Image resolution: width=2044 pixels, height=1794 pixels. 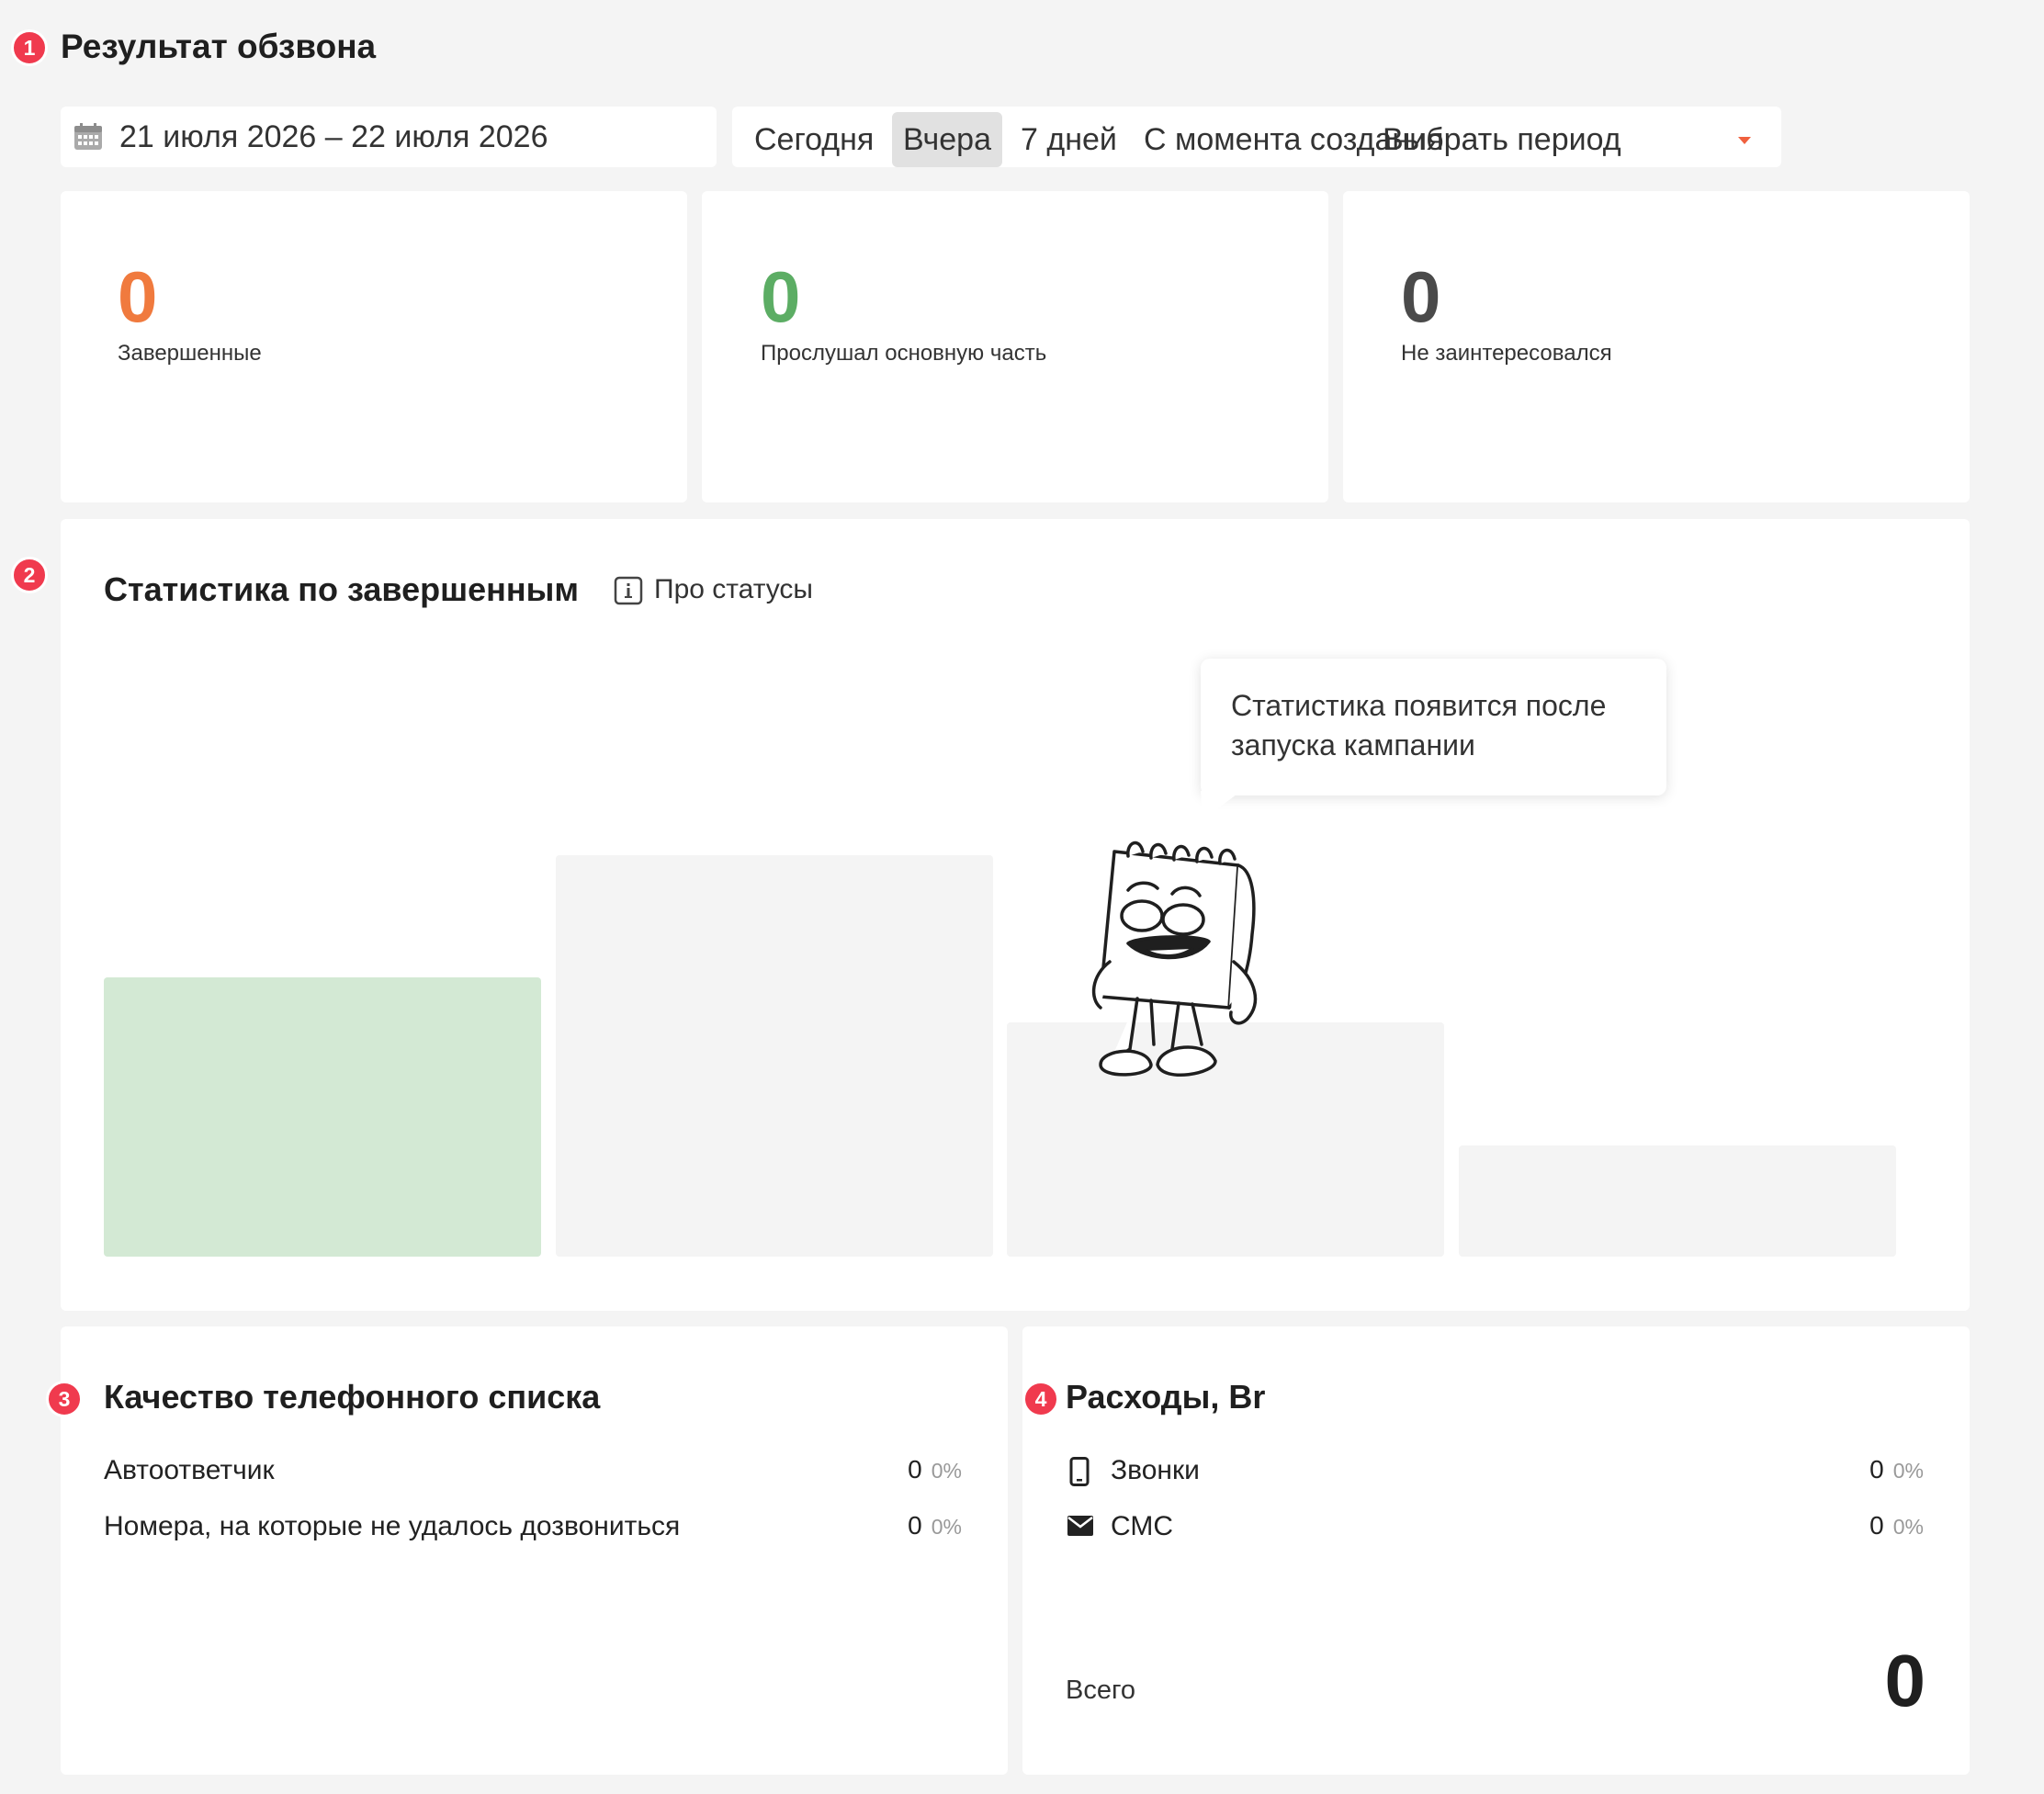 What do you see at coordinates (333, 136) in the screenshot?
I see `date-range-value: 21 июля 2026 – 22 июля 2026` at bounding box center [333, 136].